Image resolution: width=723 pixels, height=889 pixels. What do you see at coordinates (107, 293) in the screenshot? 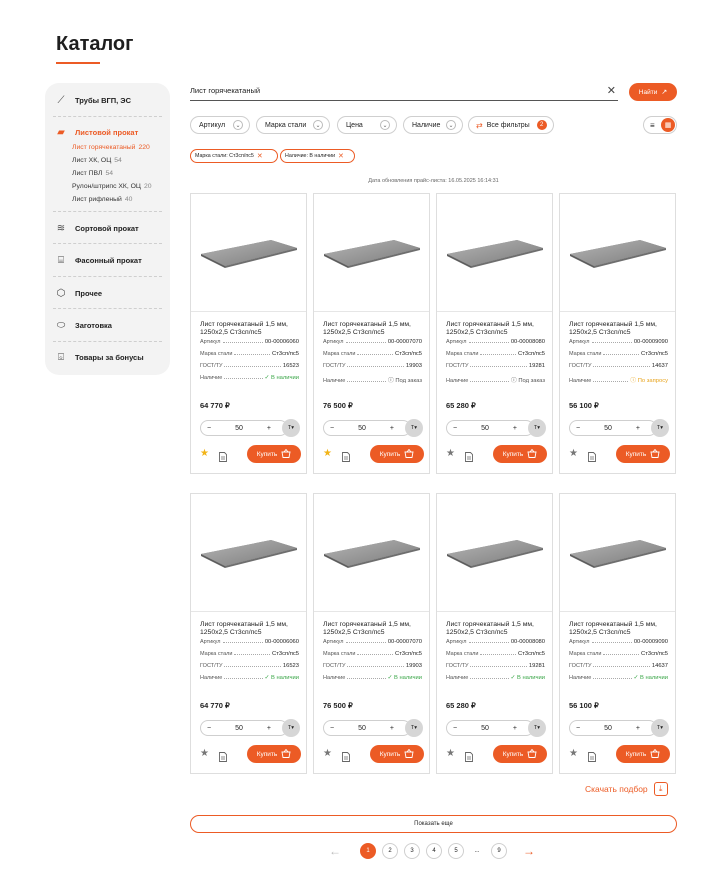
I see `sidebar-item-5: ⬡ Прочее` at bounding box center [107, 293].